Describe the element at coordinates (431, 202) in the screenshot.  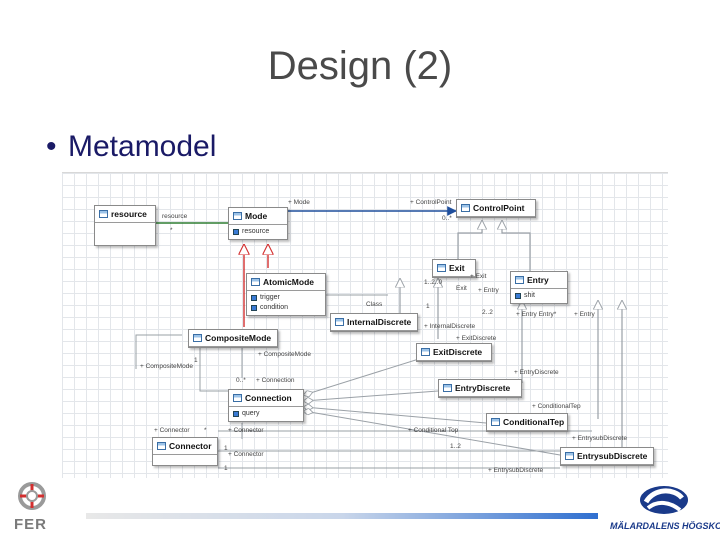
I see `edge-label: + ControlPoint` at that location.